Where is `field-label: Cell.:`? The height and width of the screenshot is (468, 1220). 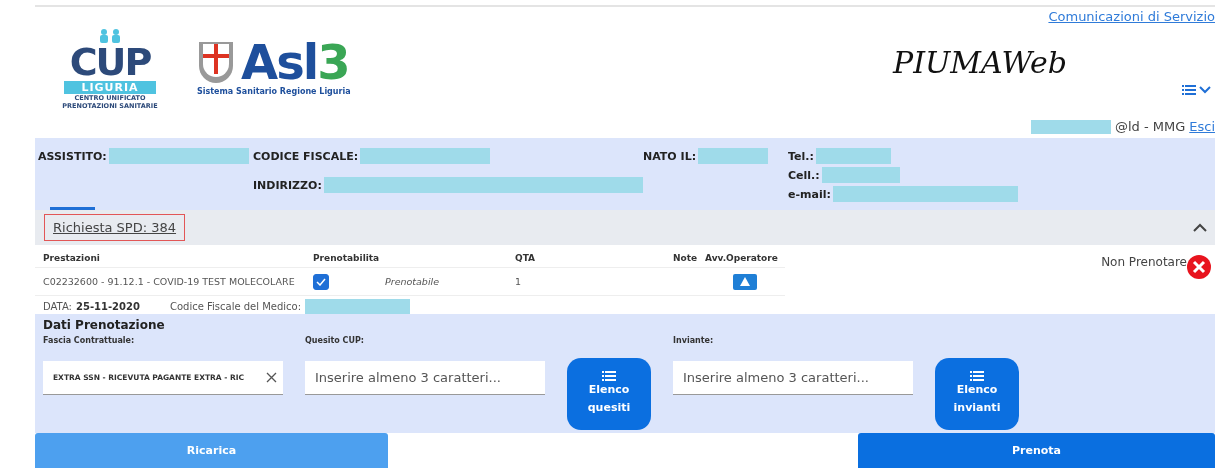 field-label: Cell.: is located at coordinates (804, 175).